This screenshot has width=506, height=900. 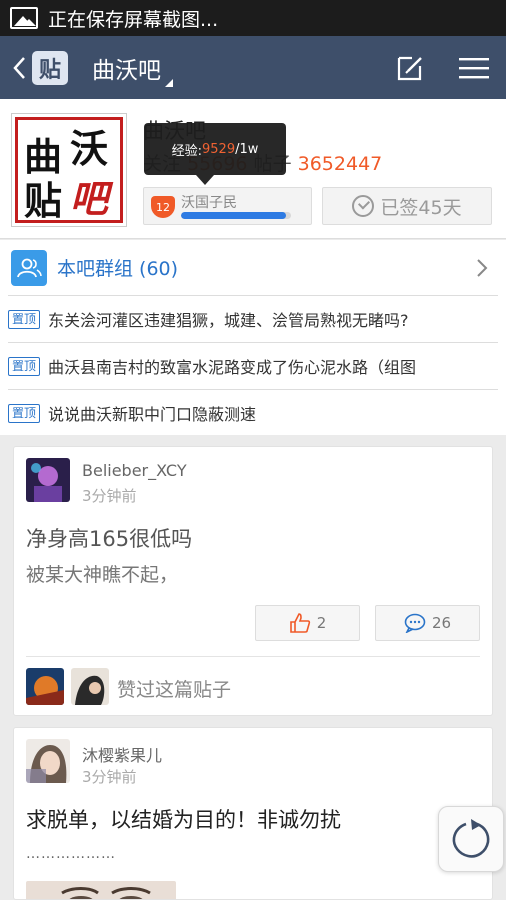 I want to click on back-button, so click(x=15, y=67).